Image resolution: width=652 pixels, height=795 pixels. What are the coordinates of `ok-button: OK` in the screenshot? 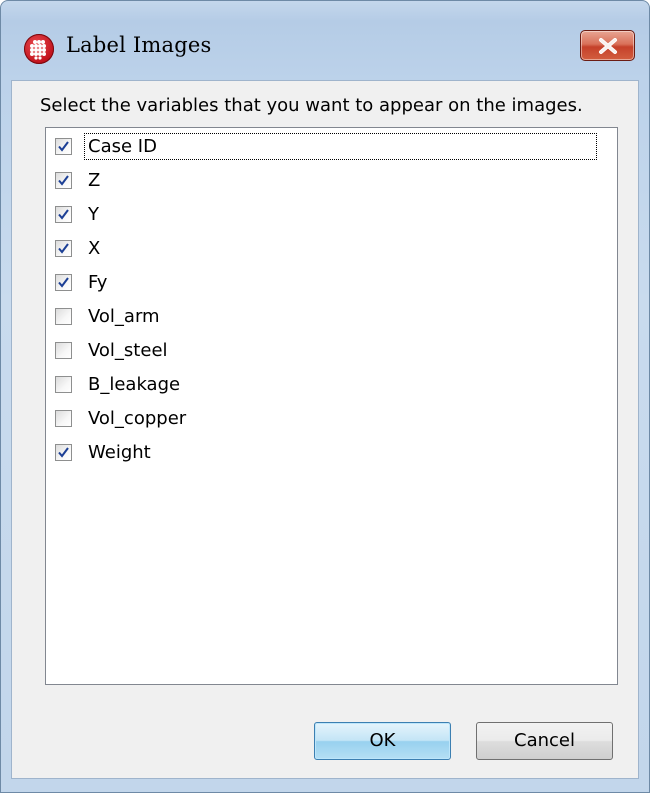 It's located at (382, 741).